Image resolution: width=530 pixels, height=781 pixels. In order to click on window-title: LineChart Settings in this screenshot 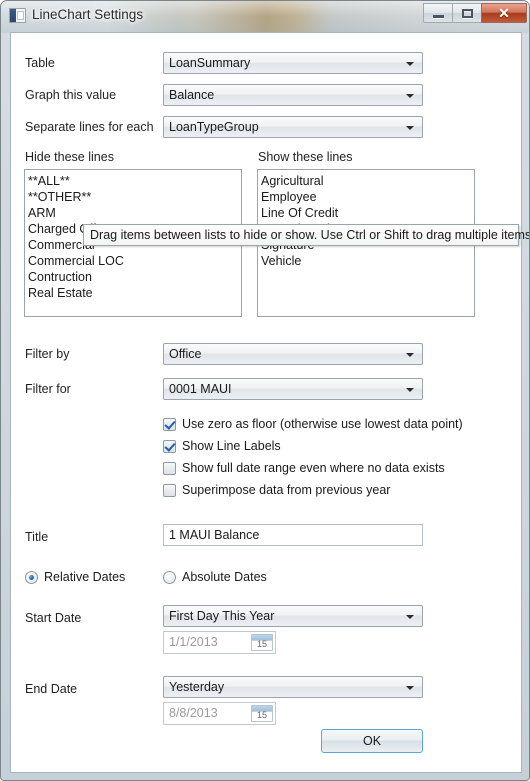, I will do `click(88, 14)`.